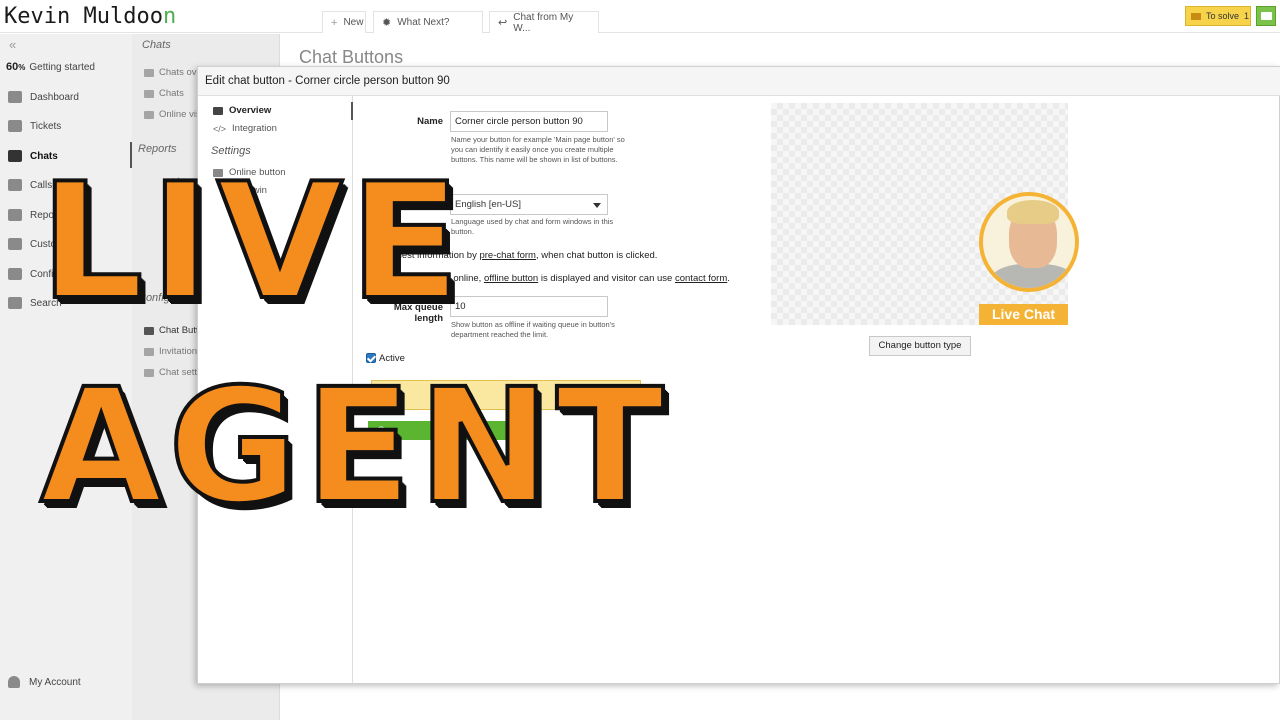  I want to click on chart-icon, so click(15, 215).